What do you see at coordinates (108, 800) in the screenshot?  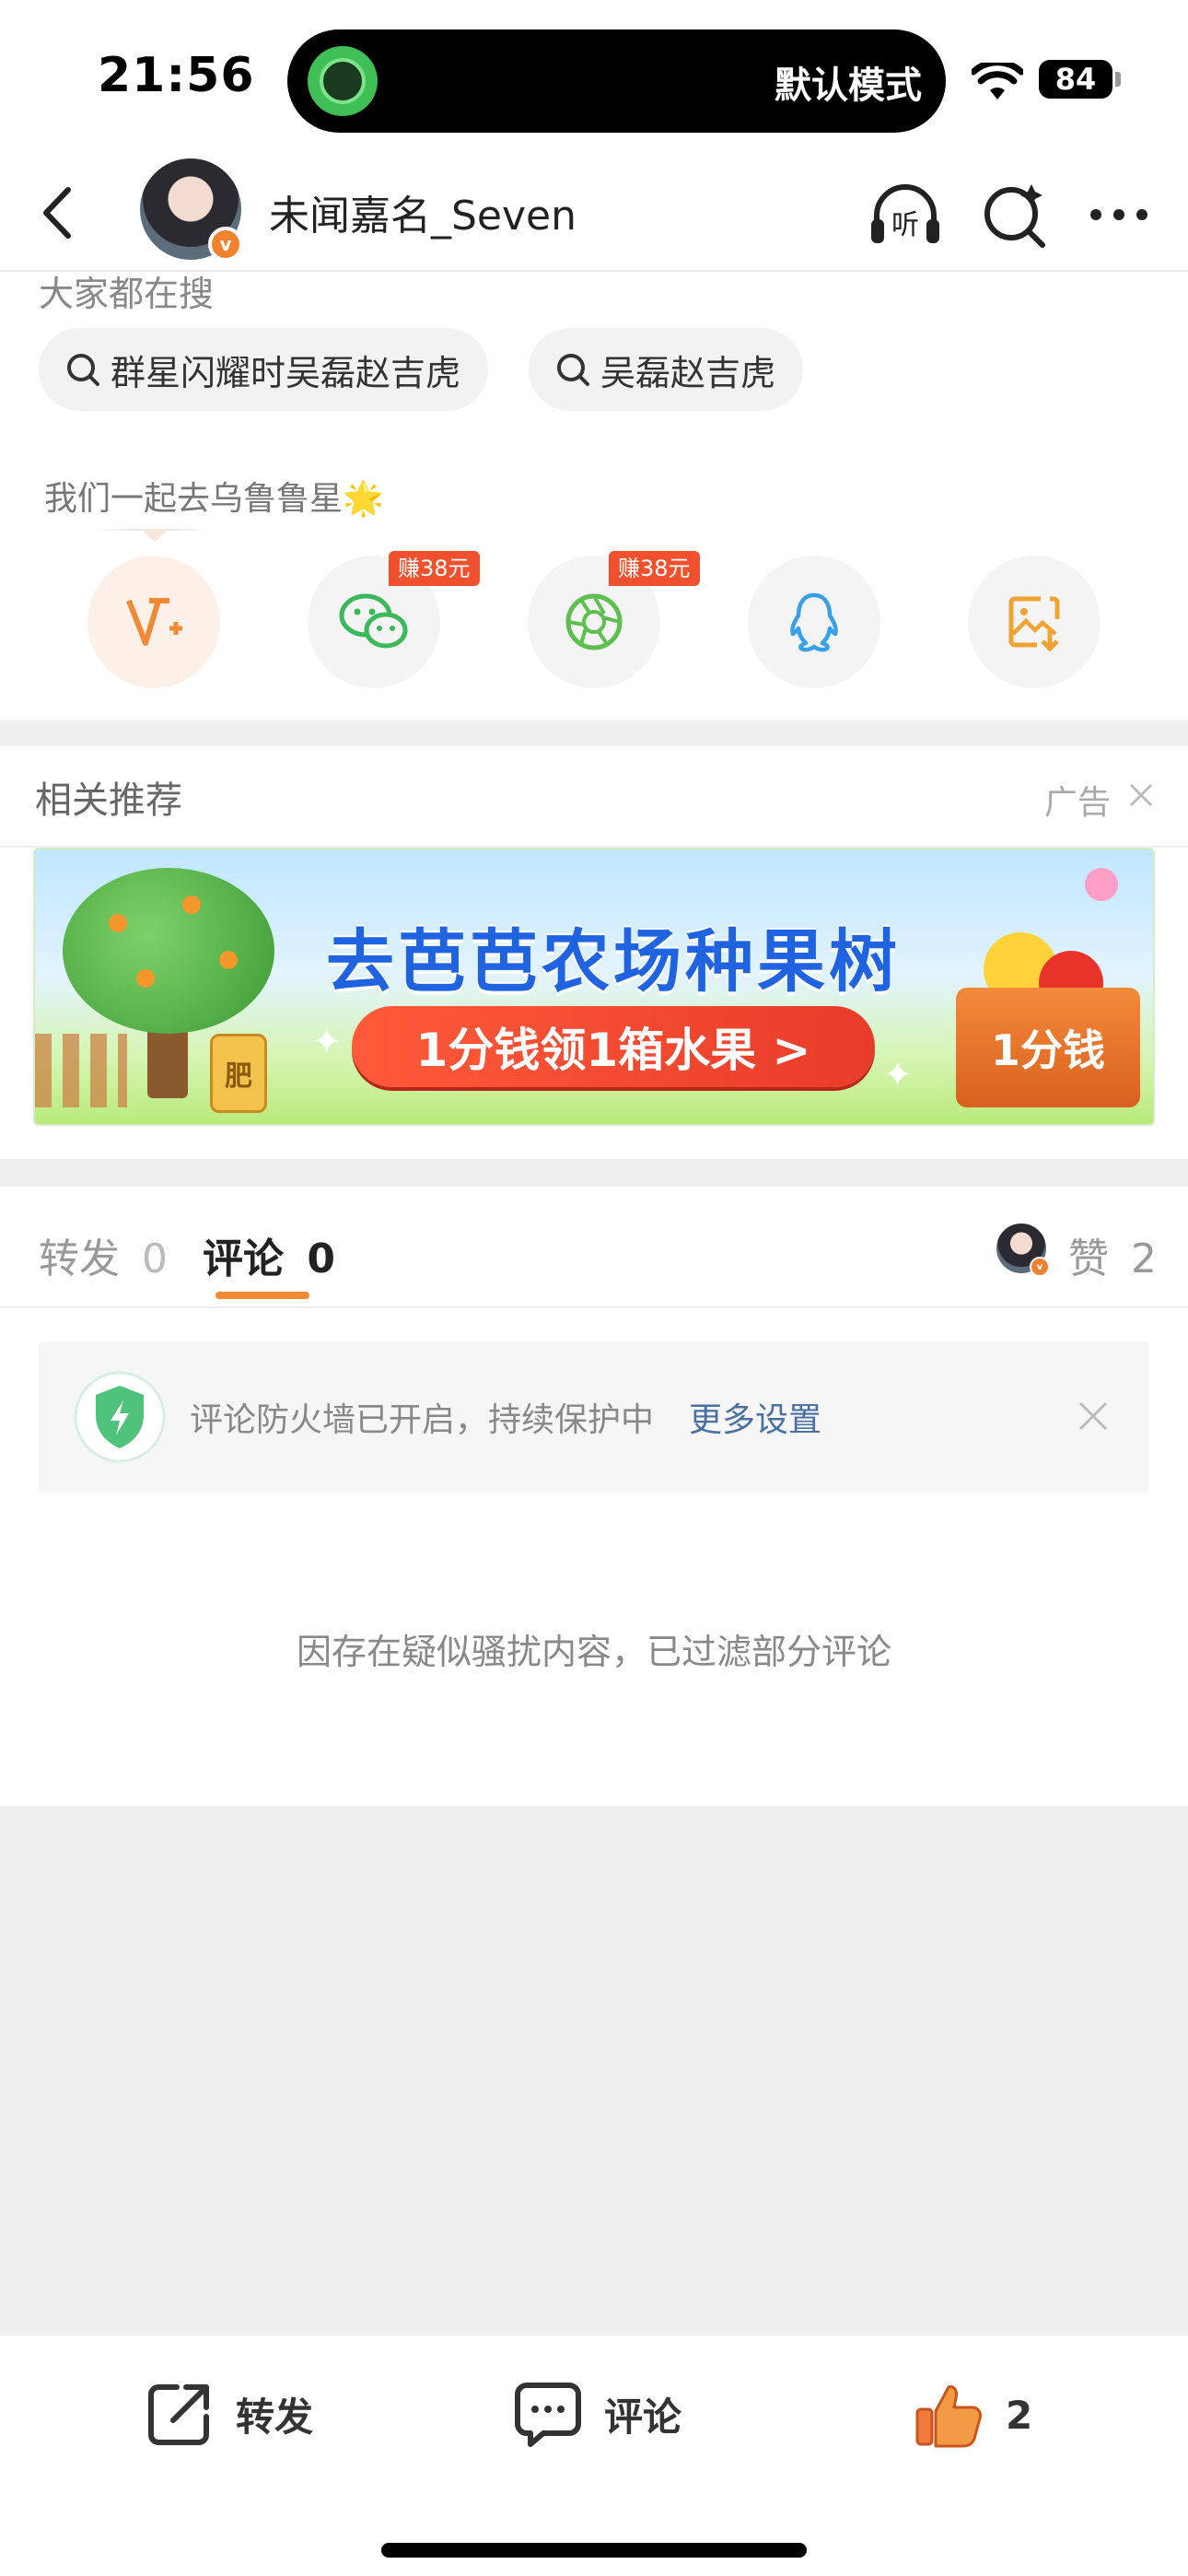 I see `related-recommend-title: 相关推荐` at bounding box center [108, 800].